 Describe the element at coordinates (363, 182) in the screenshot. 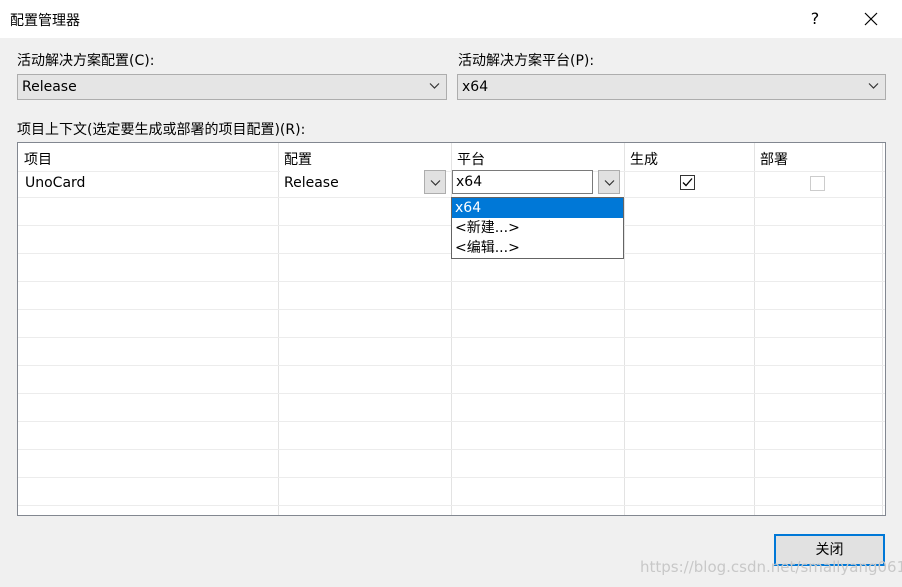

I see `row-config-select: Release` at that location.